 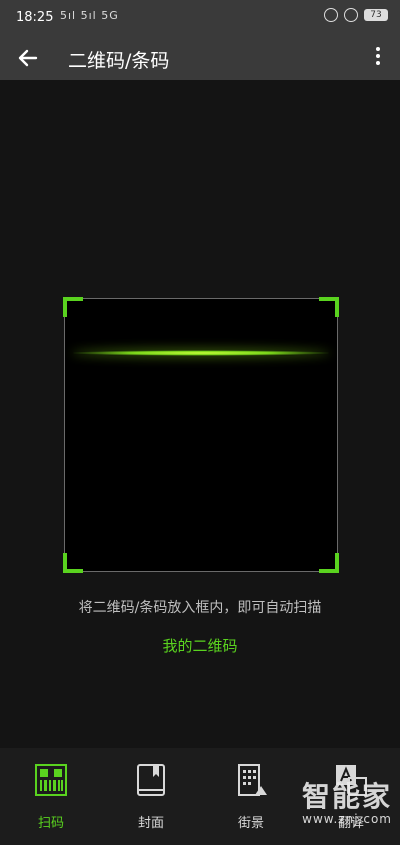 What do you see at coordinates (35, 17) in the screenshot?
I see `status-time: 18:25` at bounding box center [35, 17].